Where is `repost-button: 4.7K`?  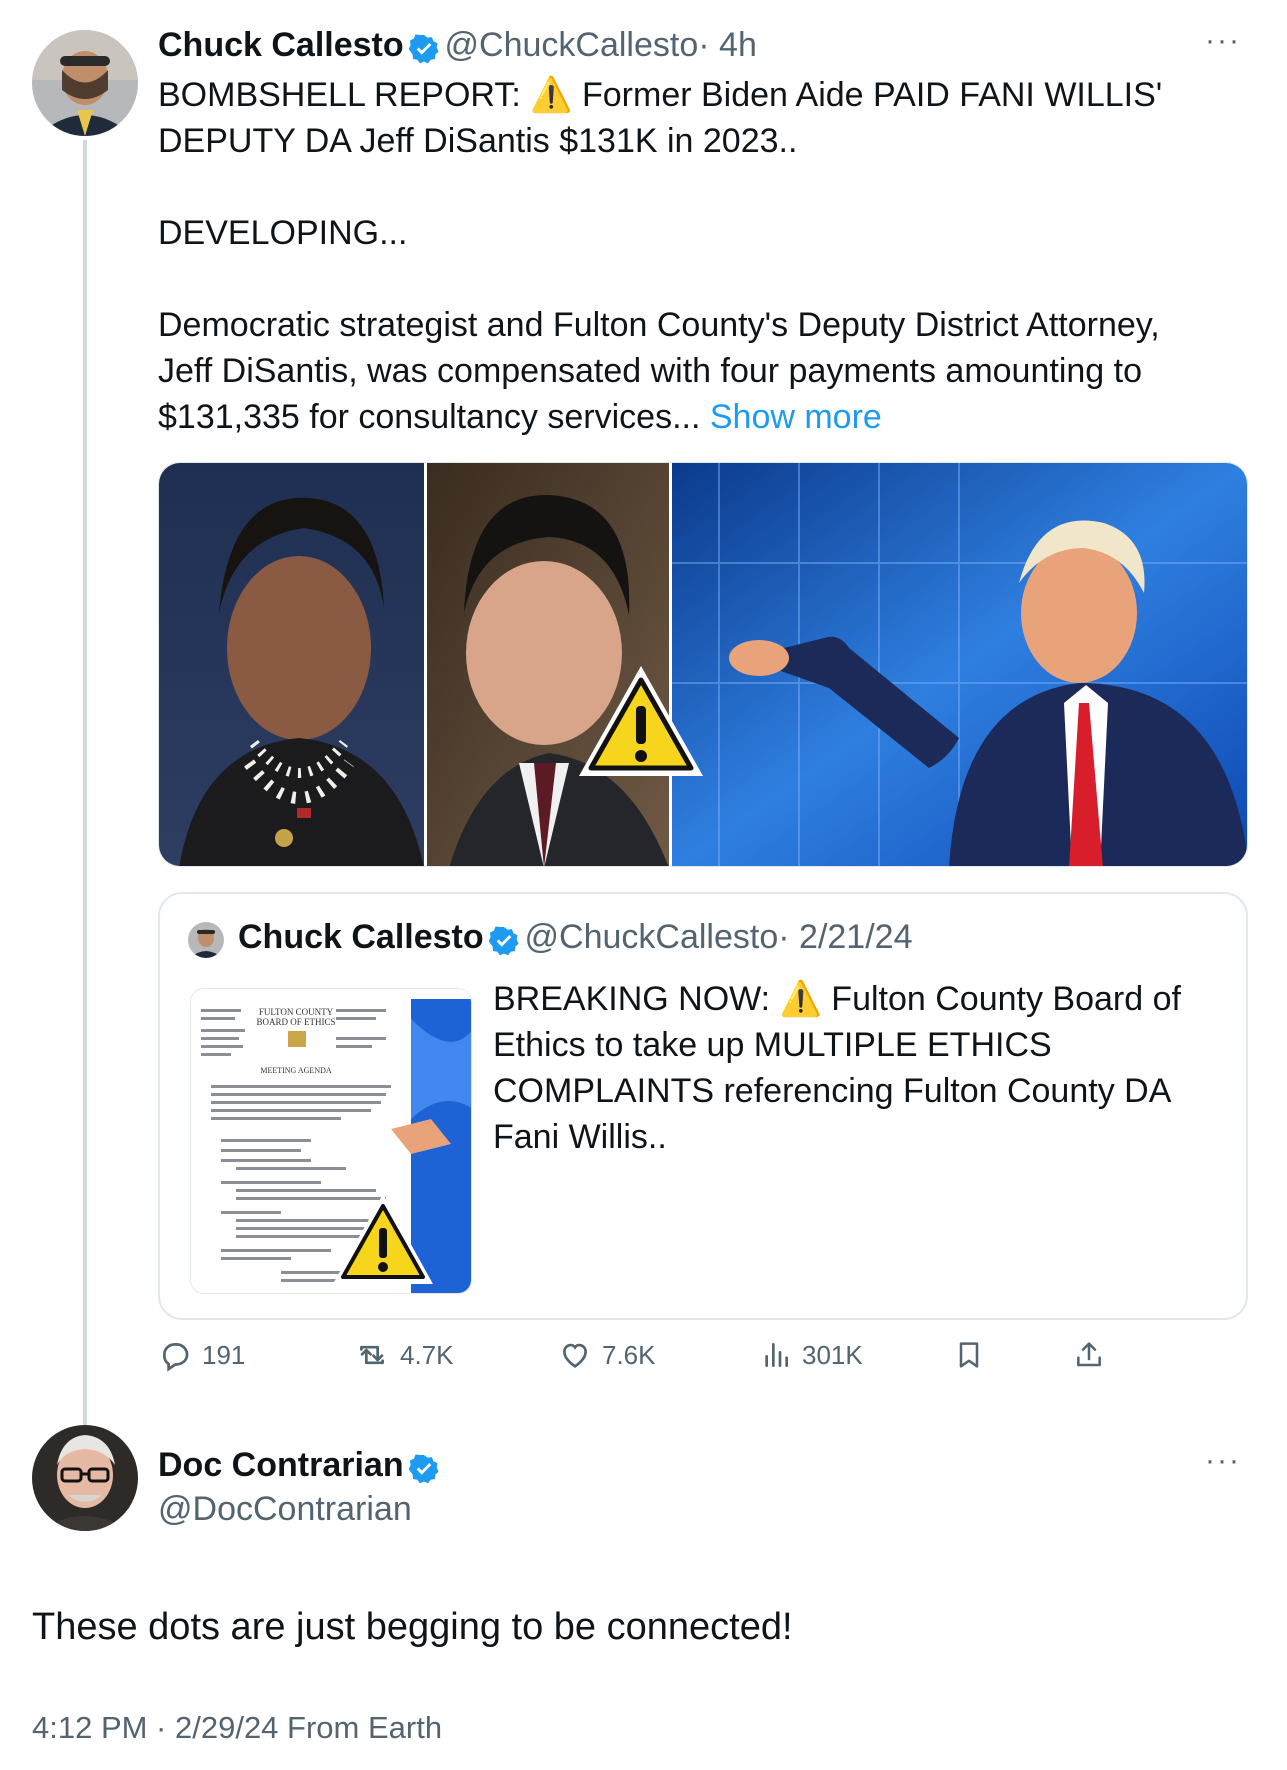 repost-button: 4.7K is located at coordinates (404, 1355).